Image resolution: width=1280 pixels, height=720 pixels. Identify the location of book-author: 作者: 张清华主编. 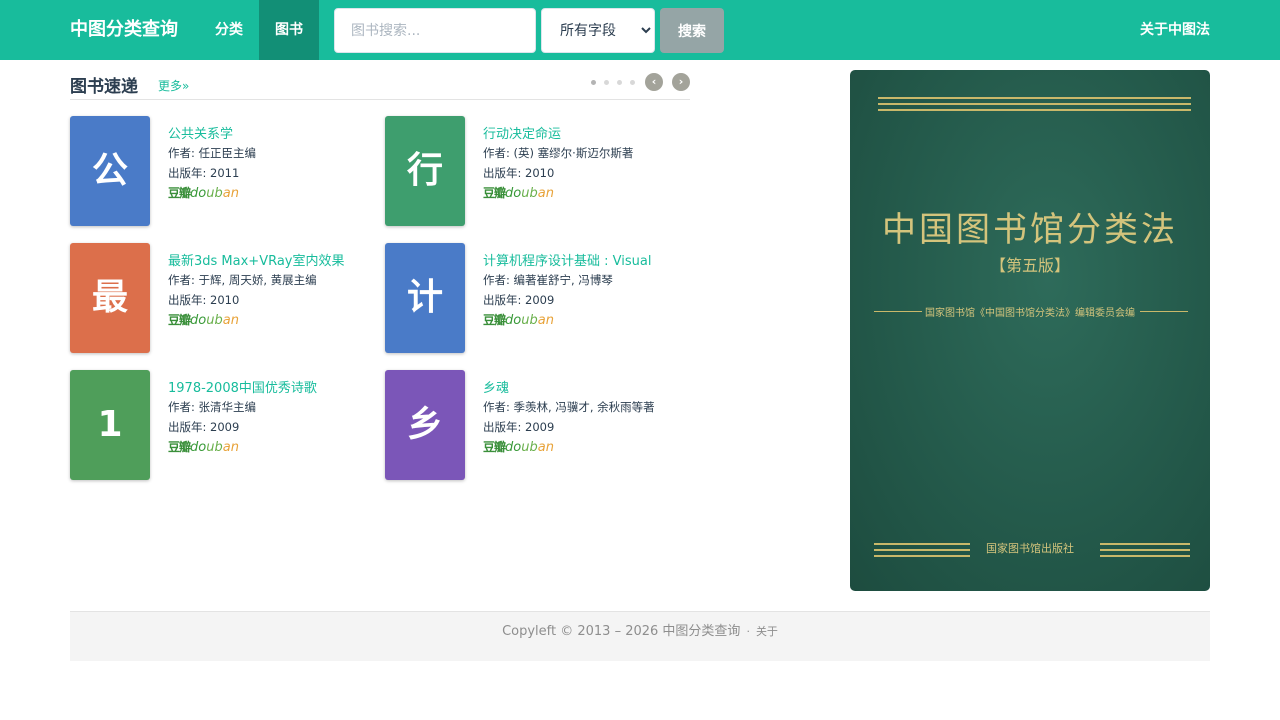
(264, 407).